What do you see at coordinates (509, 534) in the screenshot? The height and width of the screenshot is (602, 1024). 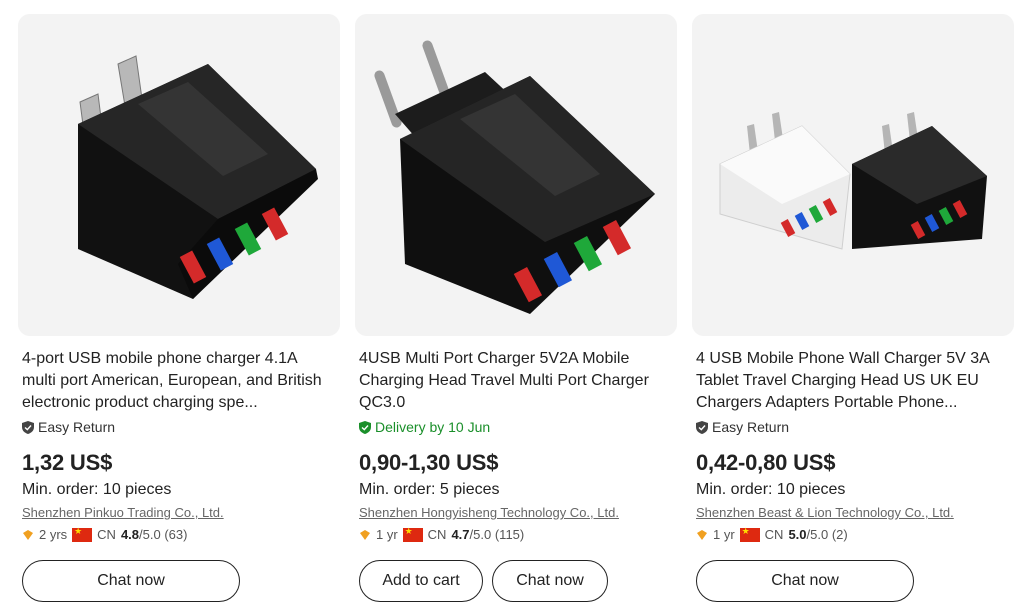 I see `review-count: (115)` at bounding box center [509, 534].